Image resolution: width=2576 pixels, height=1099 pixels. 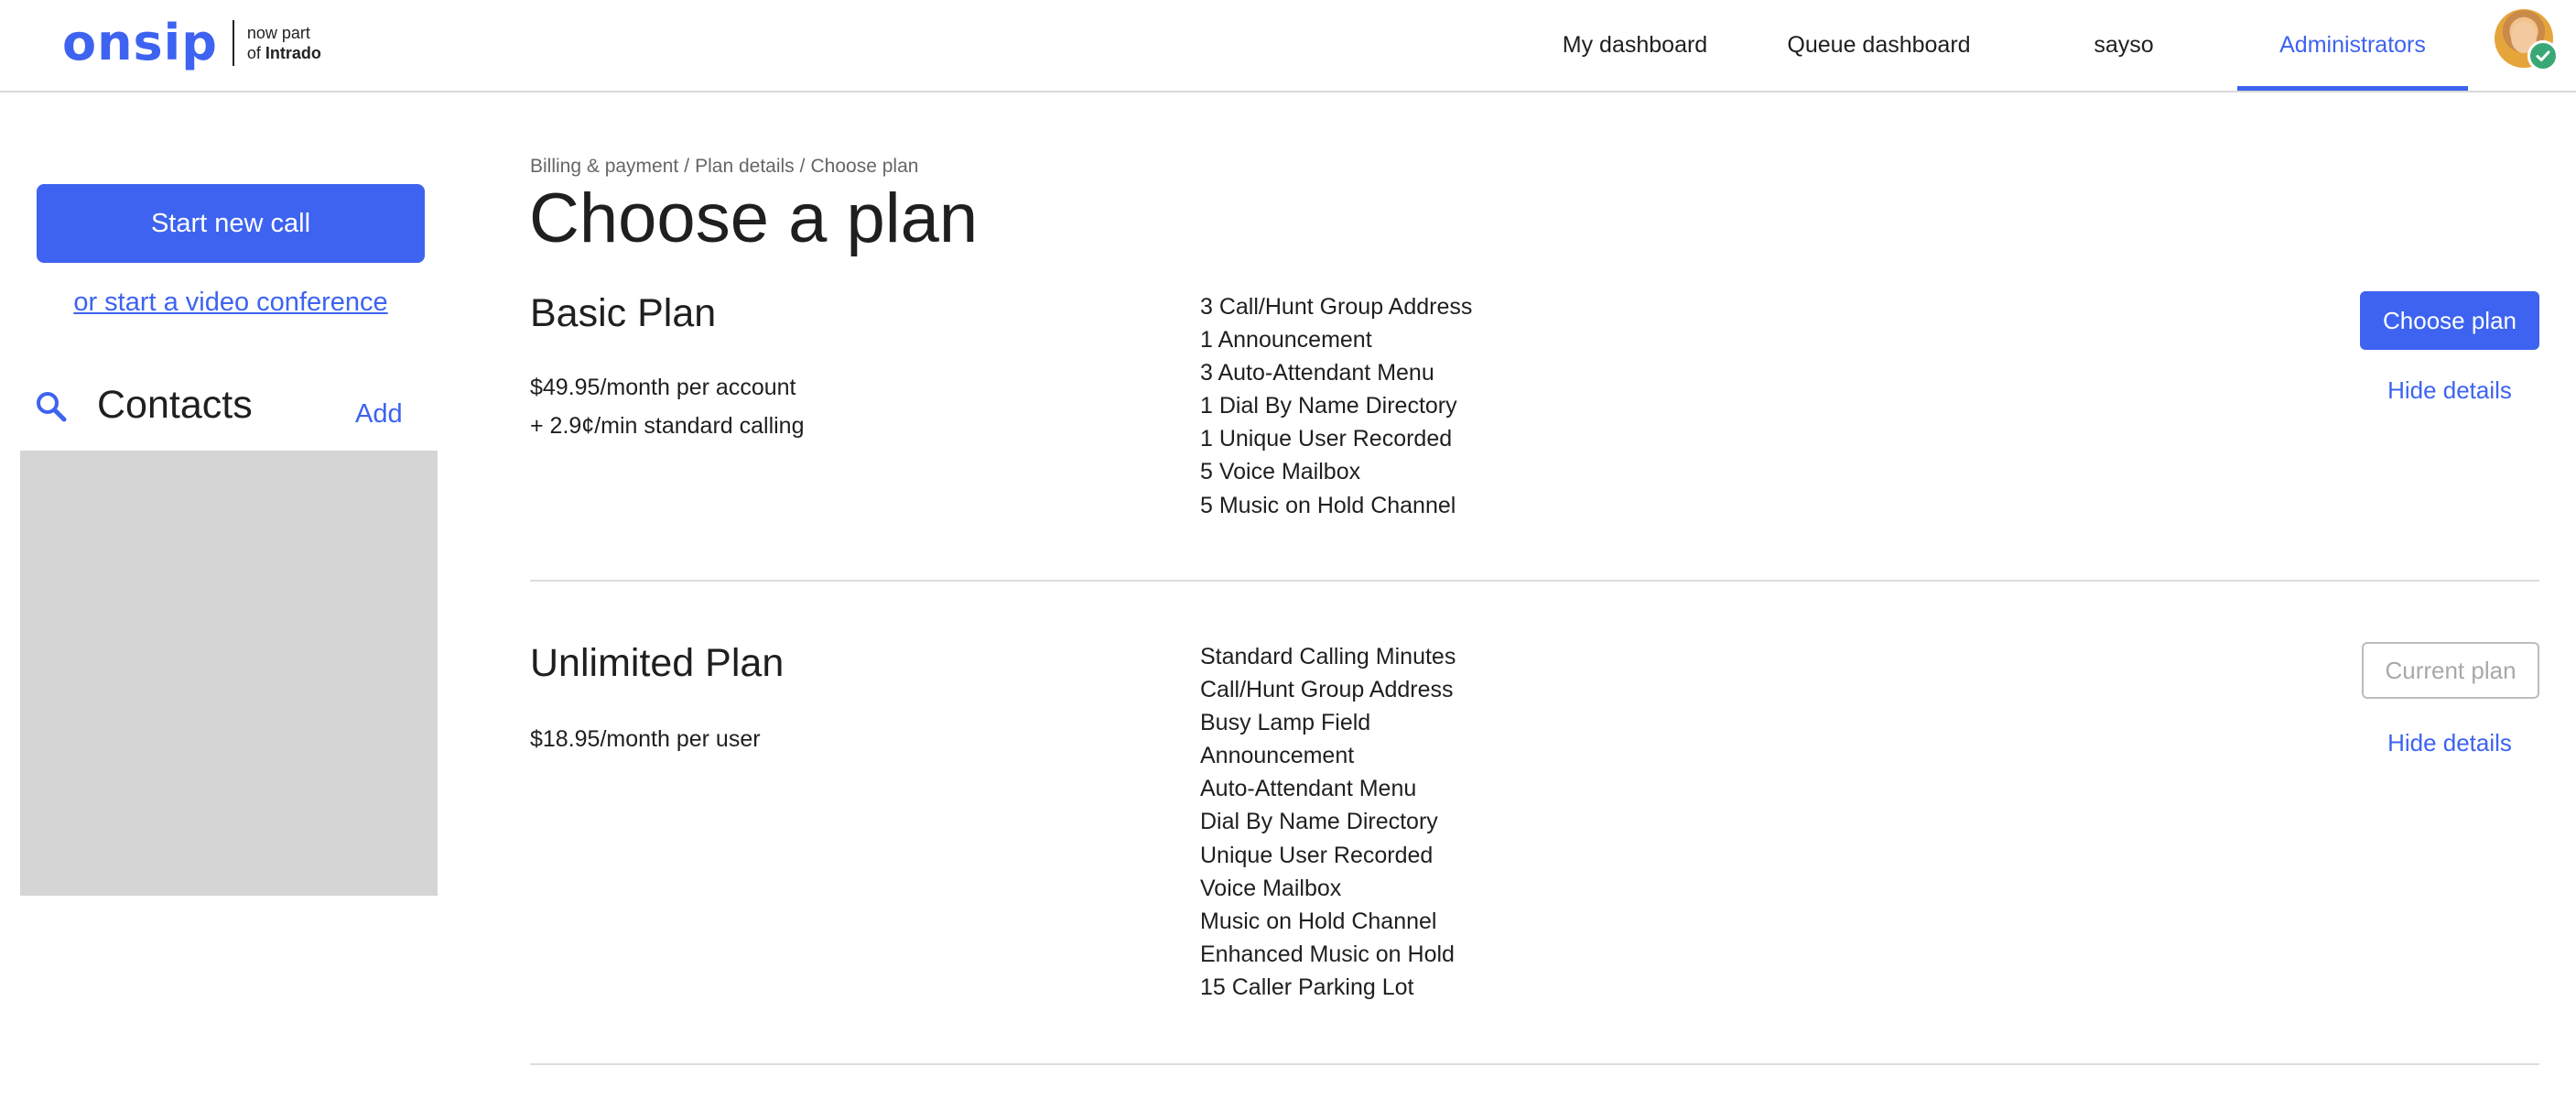 What do you see at coordinates (1309, 789) in the screenshot?
I see `feature-item: Auto-Attendant Menu` at bounding box center [1309, 789].